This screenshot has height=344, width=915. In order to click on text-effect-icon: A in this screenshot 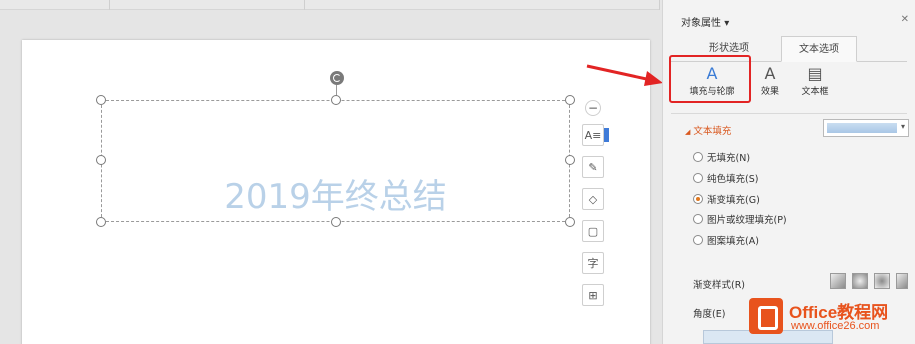, I will do `click(770, 73)`.